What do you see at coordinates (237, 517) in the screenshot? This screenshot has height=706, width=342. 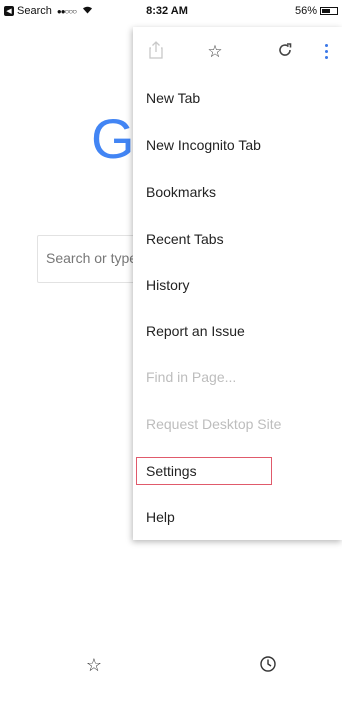 I see `menu-item-help: Help` at bounding box center [237, 517].